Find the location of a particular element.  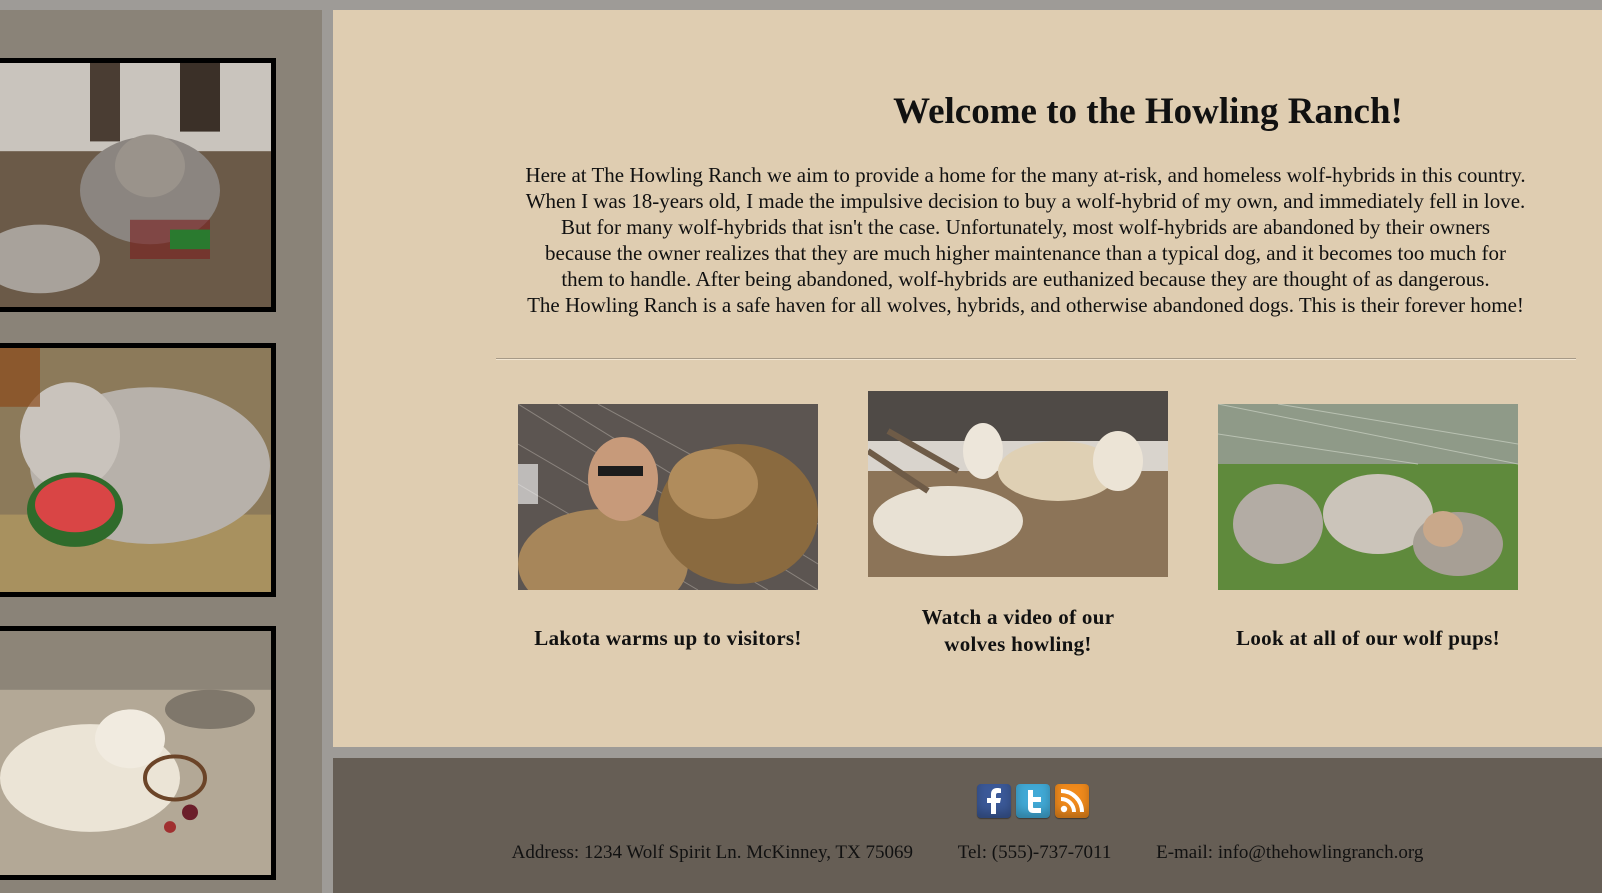

email-link: E-mail: info@thehowlingranch.org is located at coordinates (1289, 852).